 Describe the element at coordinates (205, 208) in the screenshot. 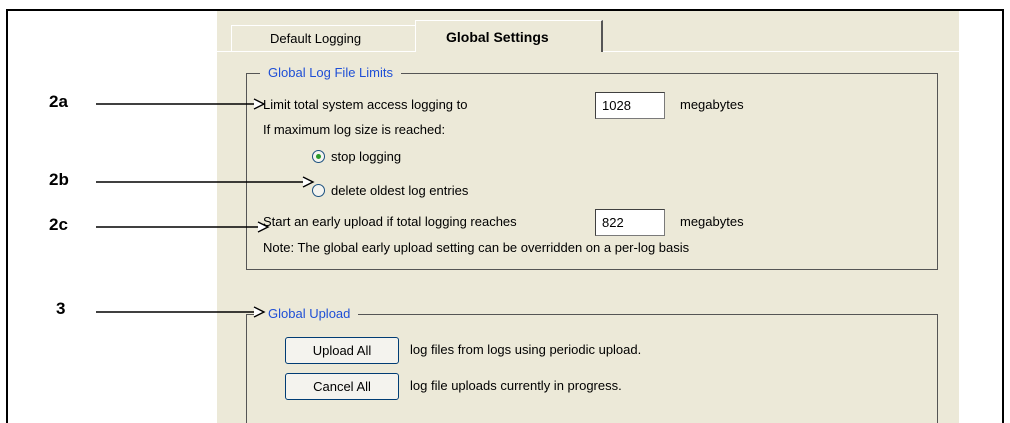

I see `callout-leader-lines` at that location.